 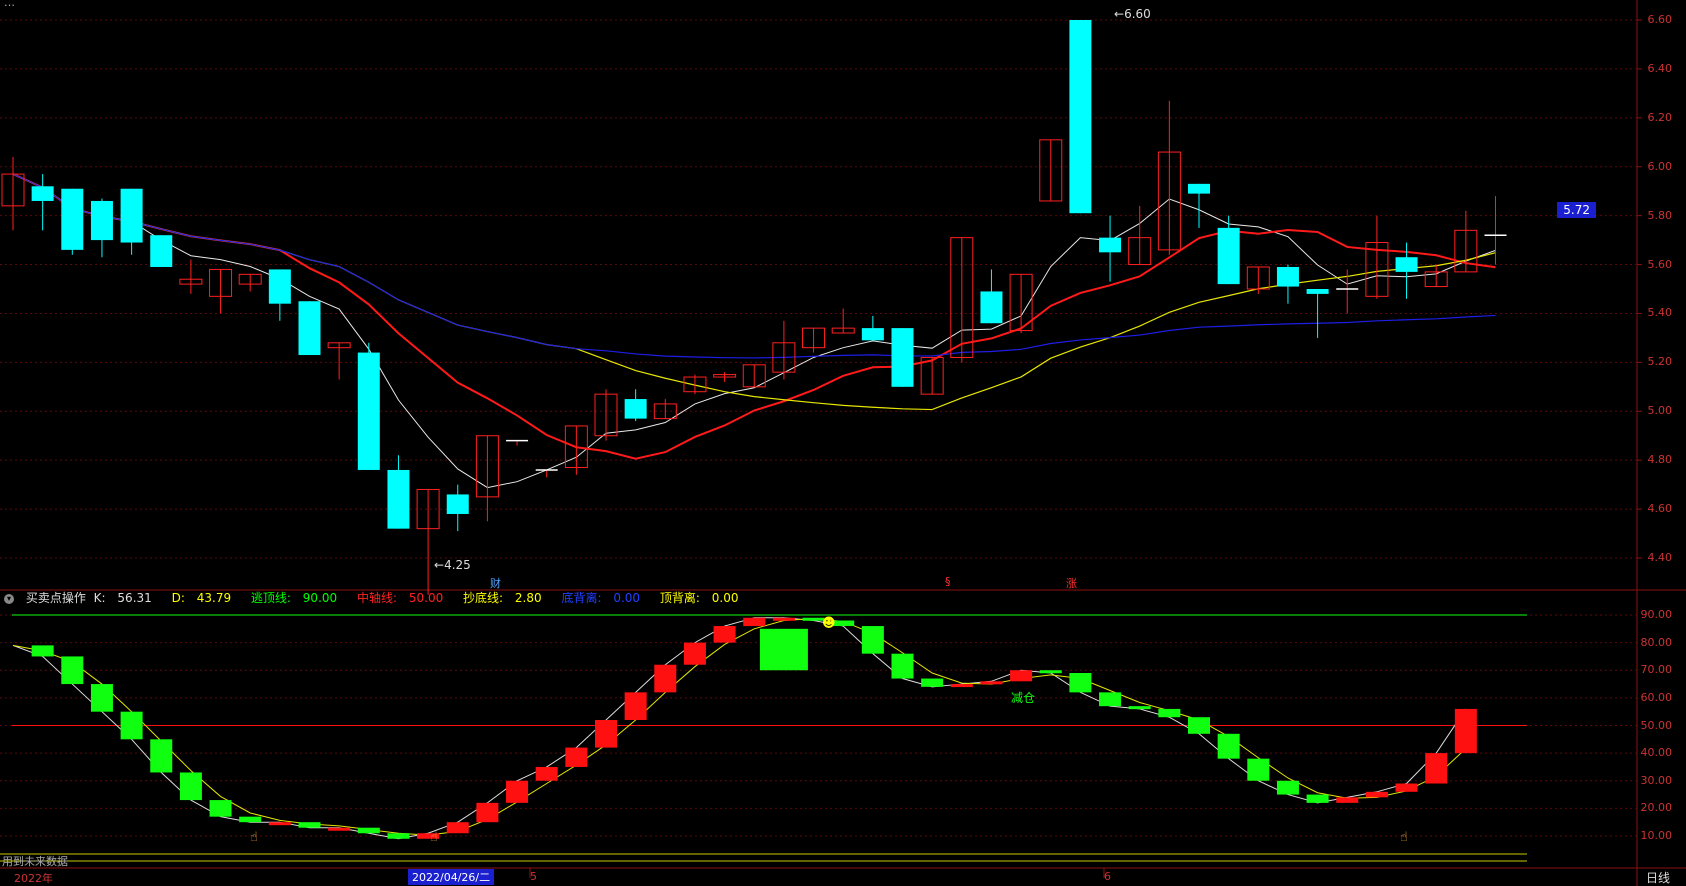 What do you see at coordinates (33, 878) in the screenshot?
I see `year-label: 2022年` at bounding box center [33, 878].